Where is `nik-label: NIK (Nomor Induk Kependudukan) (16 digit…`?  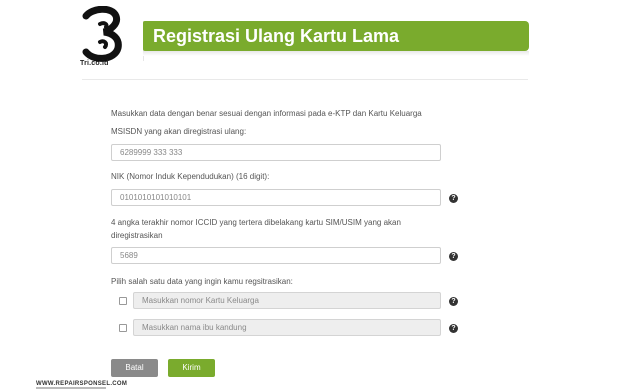 nik-label: NIK (Nomor Induk Kependudukan) (16 digit… is located at coordinates (190, 176).